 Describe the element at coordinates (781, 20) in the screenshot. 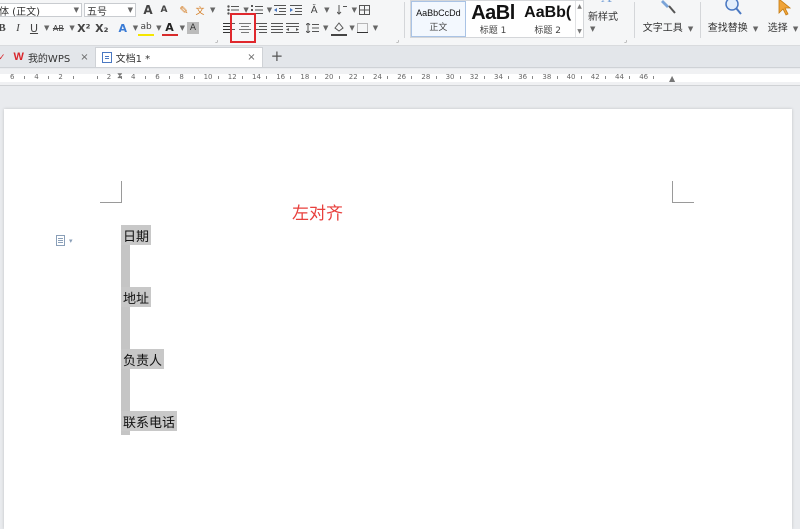

I see `select-button: 选择 ▼` at that location.